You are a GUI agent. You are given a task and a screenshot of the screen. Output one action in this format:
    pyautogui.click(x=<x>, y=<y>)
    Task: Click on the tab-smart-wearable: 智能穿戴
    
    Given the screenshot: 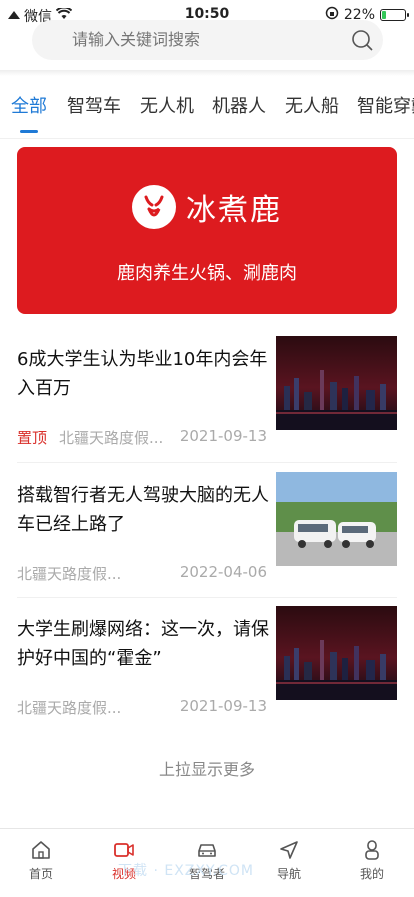 What is the action you would take?
    pyautogui.click(x=385, y=105)
    